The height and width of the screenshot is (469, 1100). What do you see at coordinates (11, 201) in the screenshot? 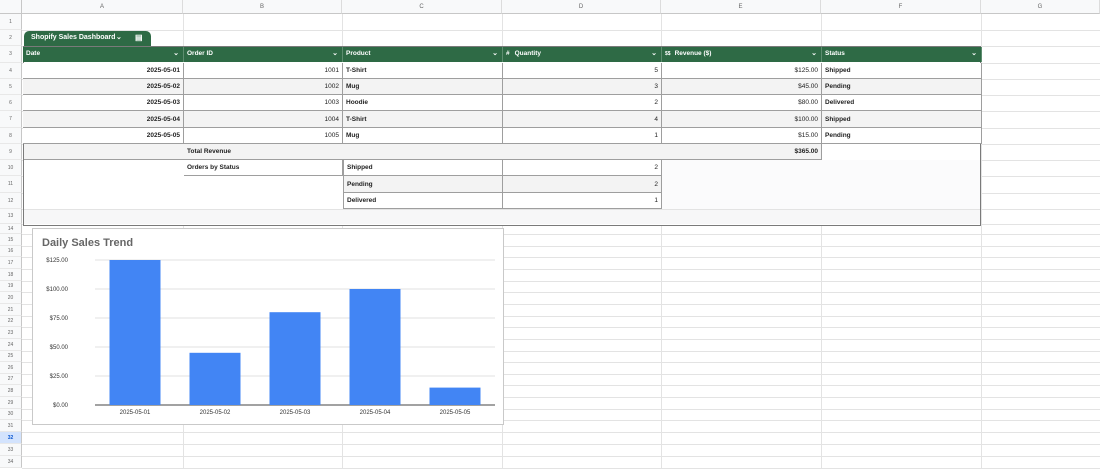
I see `row-header-12: 12` at bounding box center [11, 201].